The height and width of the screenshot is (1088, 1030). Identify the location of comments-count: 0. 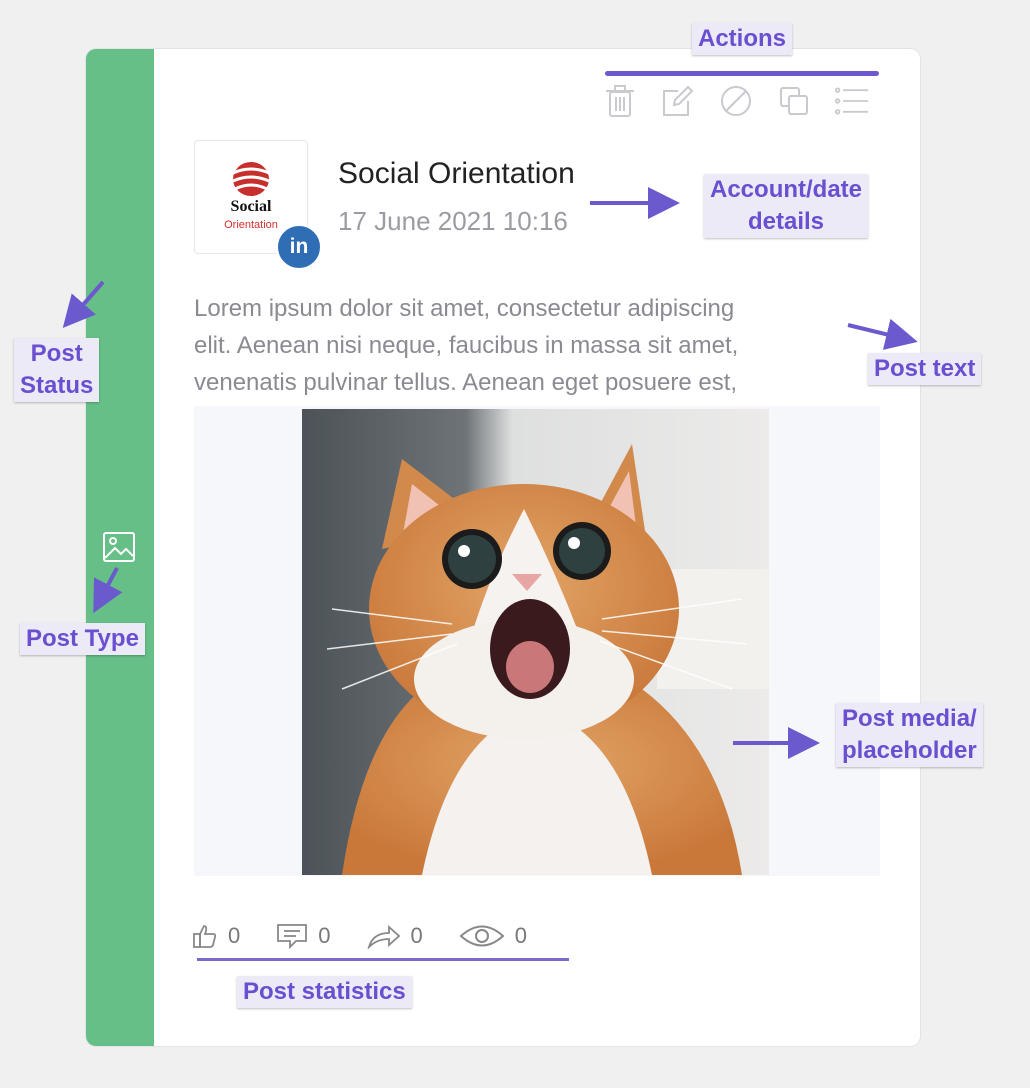
(324, 935).